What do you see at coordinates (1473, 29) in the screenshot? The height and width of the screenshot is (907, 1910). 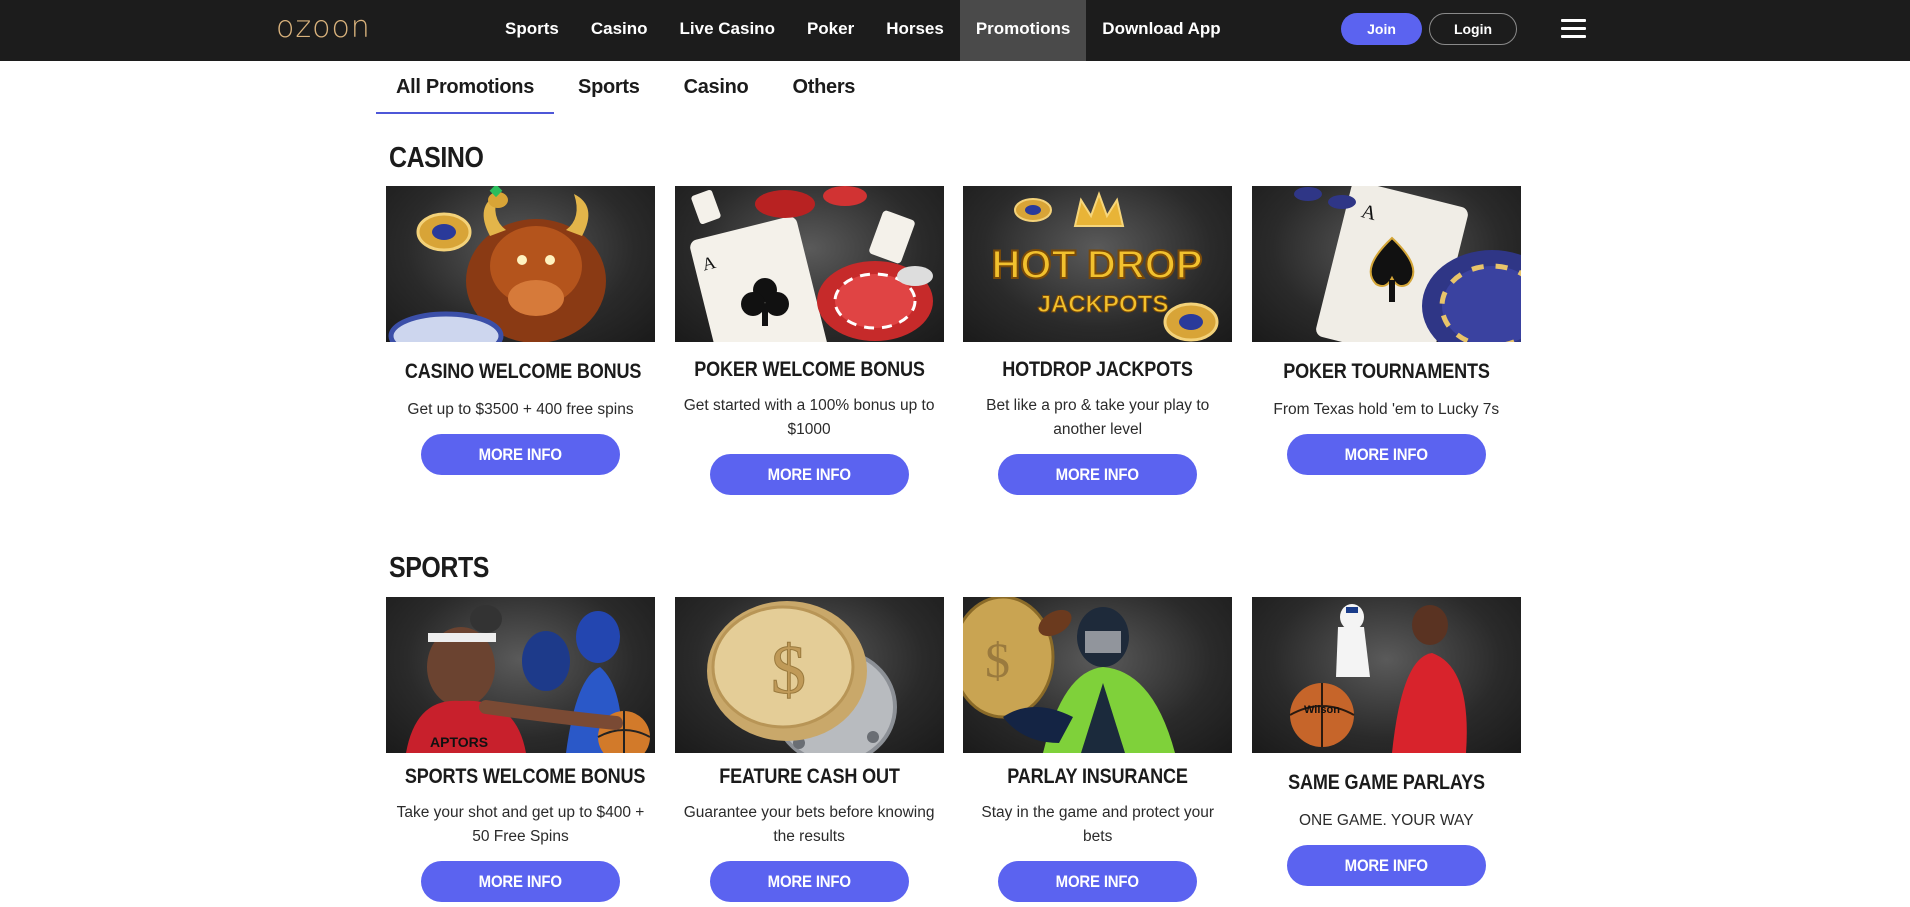 I see `login-button: Login` at bounding box center [1473, 29].